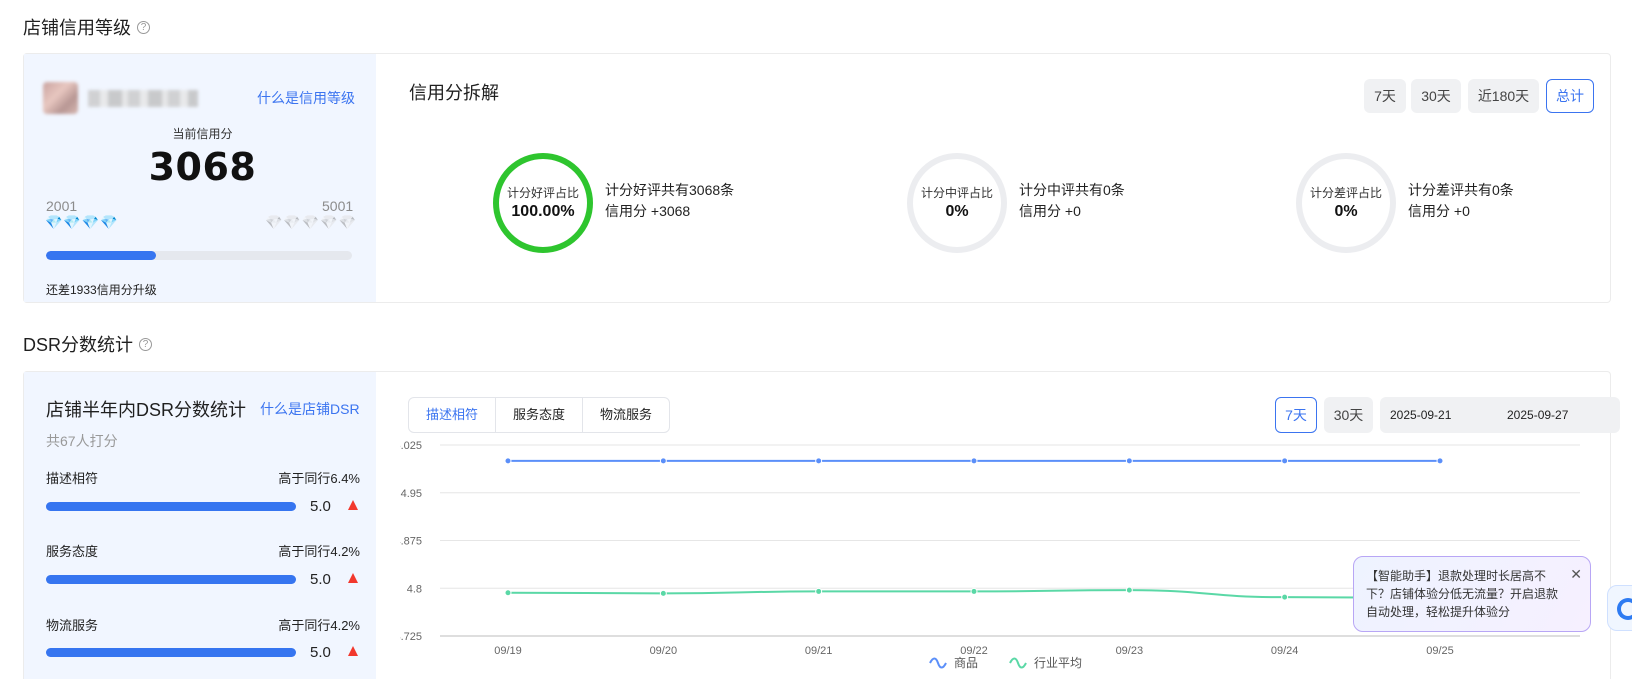  What do you see at coordinates (1296, 415) in the screenshot?
I see `dsr-period-7d-button: 7天` at bounding box center [1296, 415].